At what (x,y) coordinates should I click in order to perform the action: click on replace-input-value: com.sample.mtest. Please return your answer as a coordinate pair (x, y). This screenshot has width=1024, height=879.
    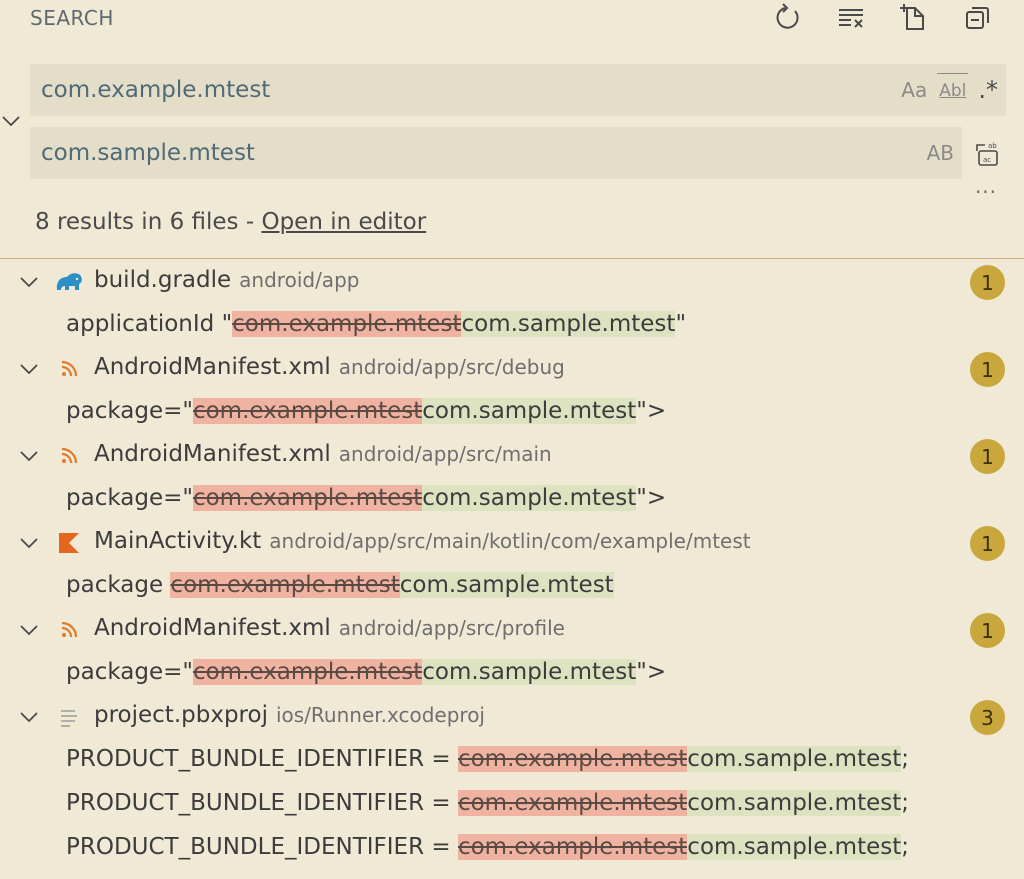
    Looking at the image, I should click on (478, 153).